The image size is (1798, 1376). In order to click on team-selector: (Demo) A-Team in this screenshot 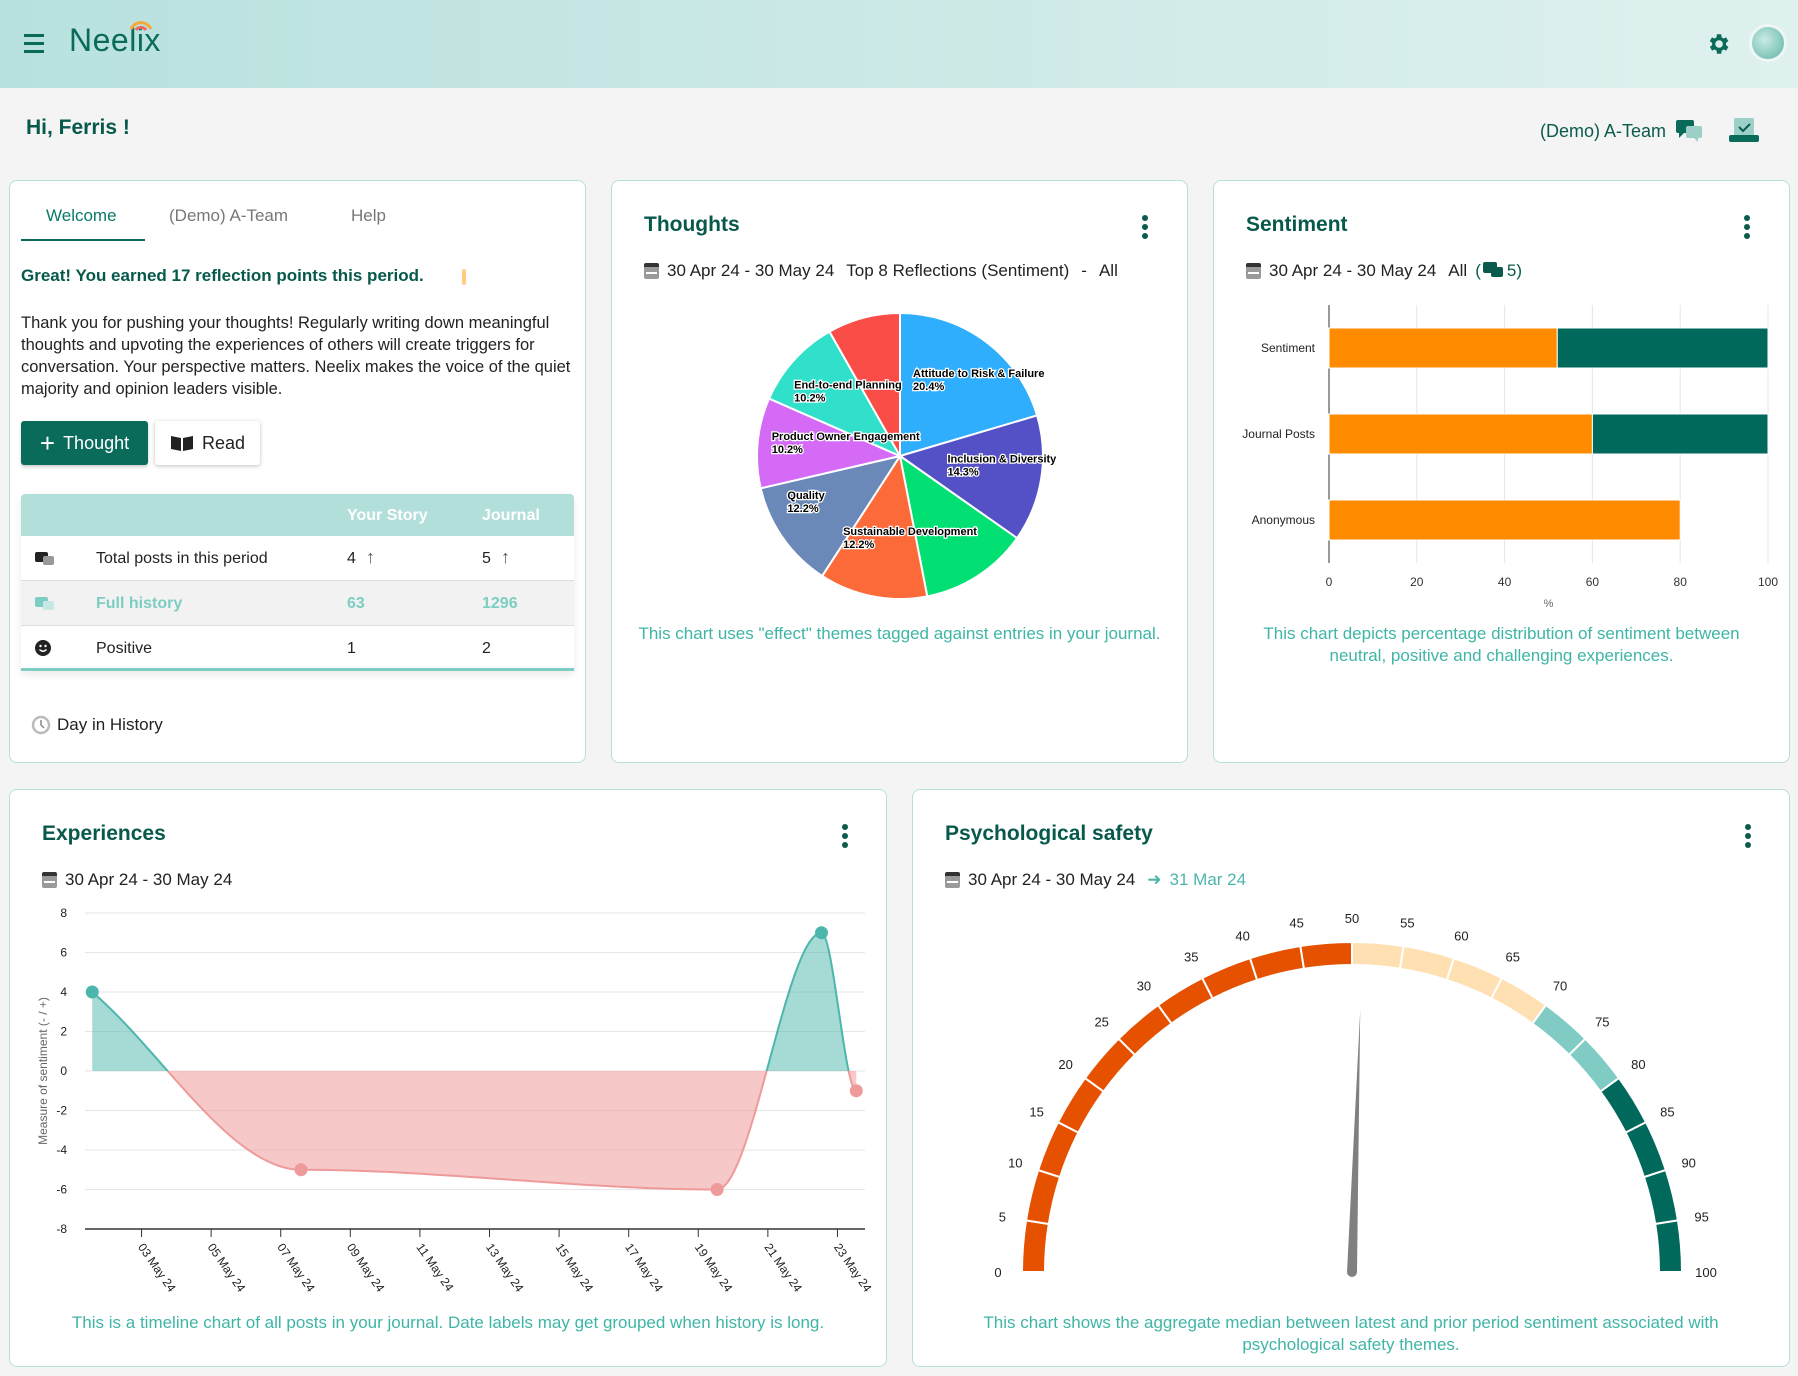, I will do `click(1650, 131)`.